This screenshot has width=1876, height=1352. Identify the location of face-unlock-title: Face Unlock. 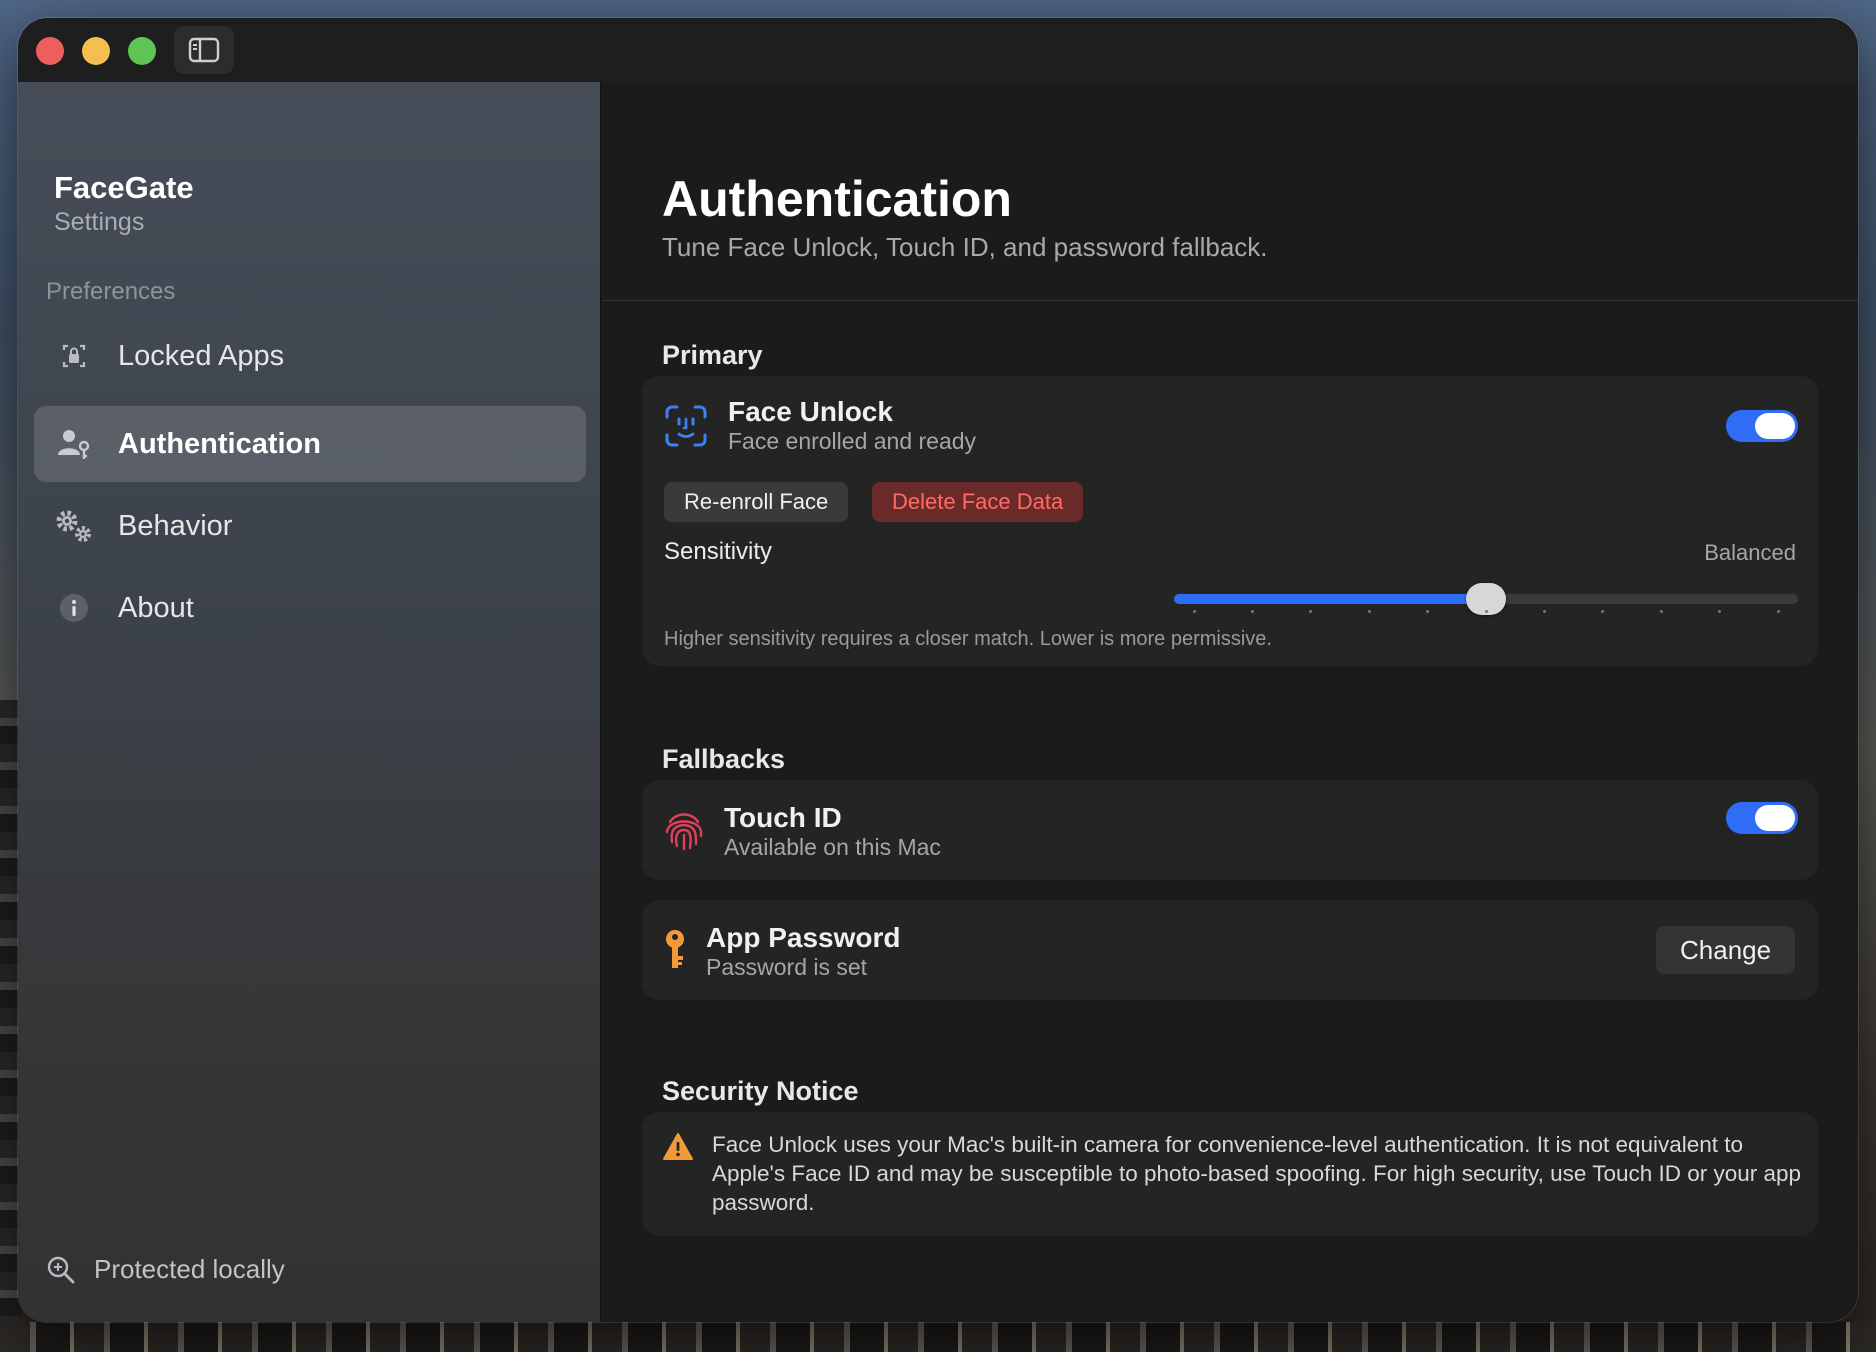
(810, 411).